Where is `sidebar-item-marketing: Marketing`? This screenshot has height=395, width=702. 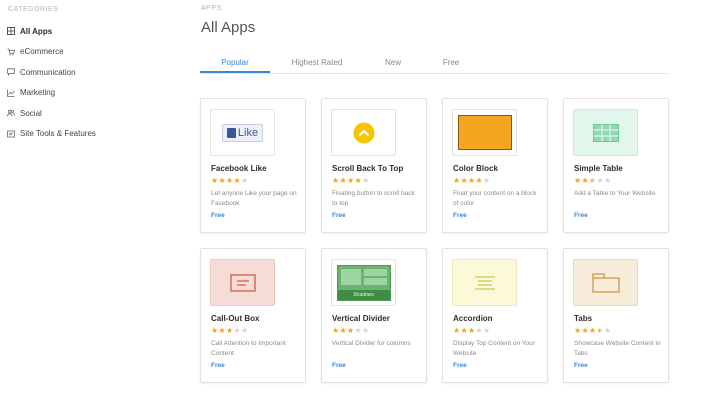
sidebar-item-marketing: Marketing is located at coordinates (51, 93).